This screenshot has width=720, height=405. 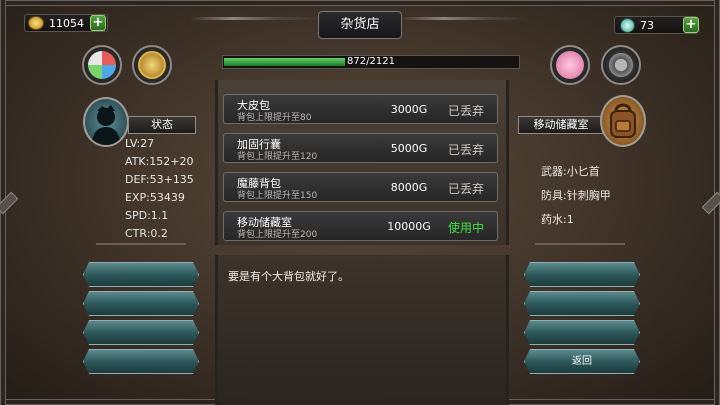 I want to click on item-description: 背包上限提升至80, so click(x=274, y=118).